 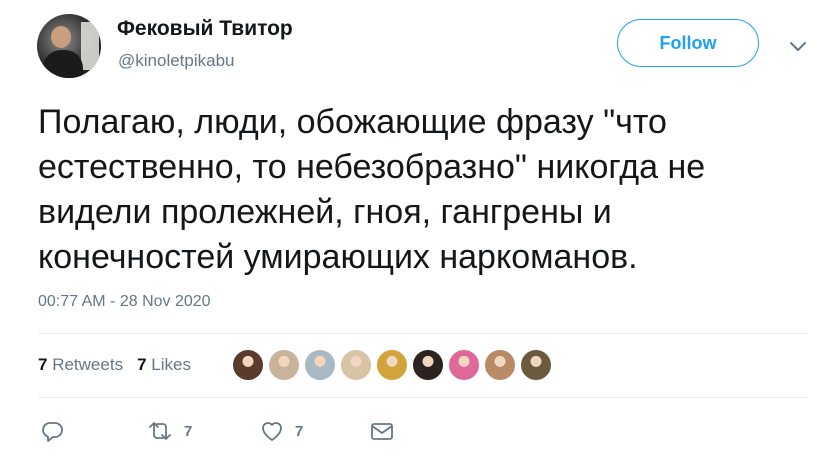 I want to click on avatar-background, so click(x=90, y=46).